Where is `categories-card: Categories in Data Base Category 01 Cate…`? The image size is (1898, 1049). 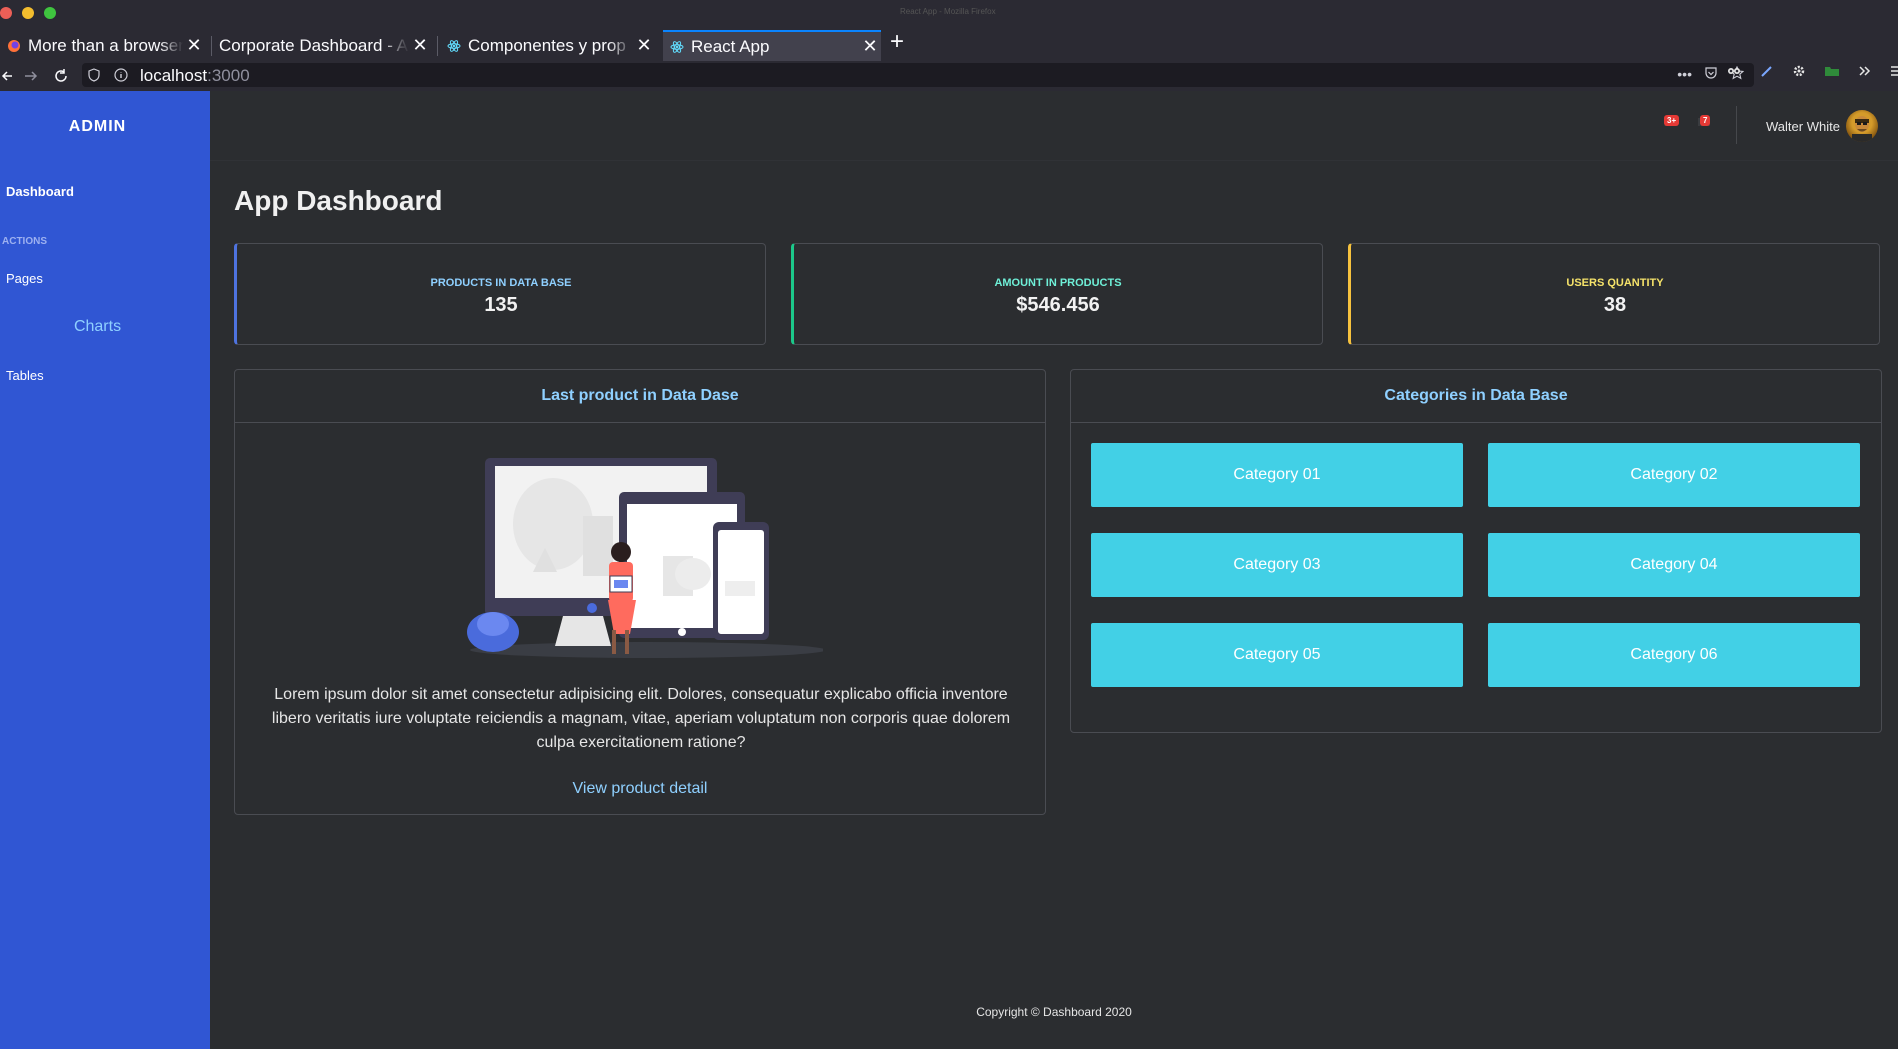
categories-card: Categories in Data Base Category 01 Cate… is located at coordinates (1476, 551).